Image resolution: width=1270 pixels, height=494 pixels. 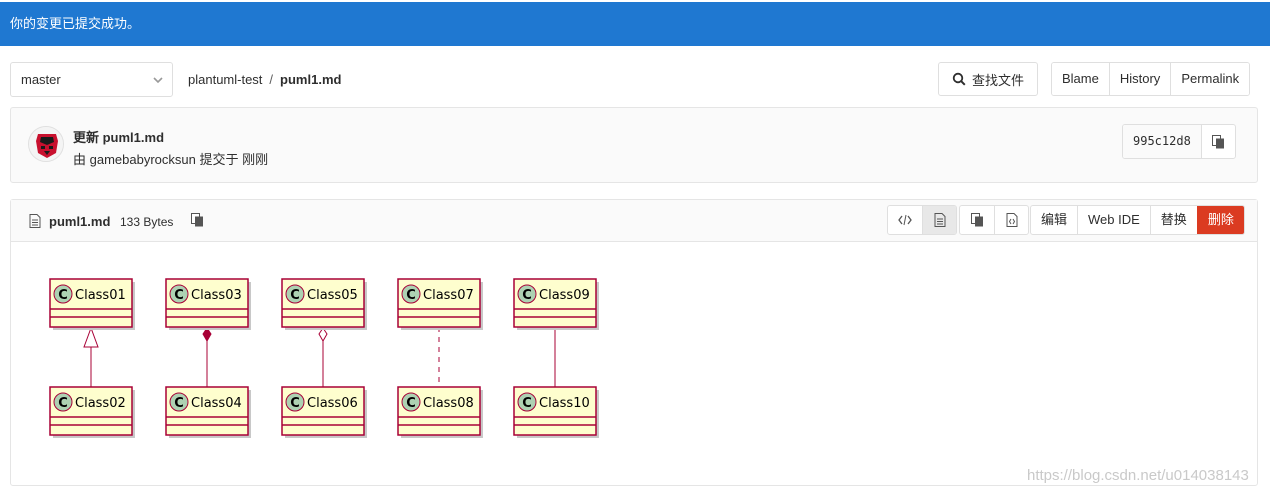 What do you see at coordinates (171, 159) in the screenshot?
I see `commit-author-meta: 由 gamebabyrocksun 提交于 刚刚` at bounding box center [171, 159].